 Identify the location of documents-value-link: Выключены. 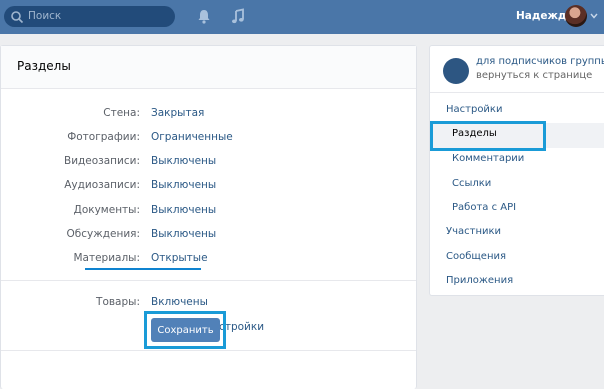
(183, 210).